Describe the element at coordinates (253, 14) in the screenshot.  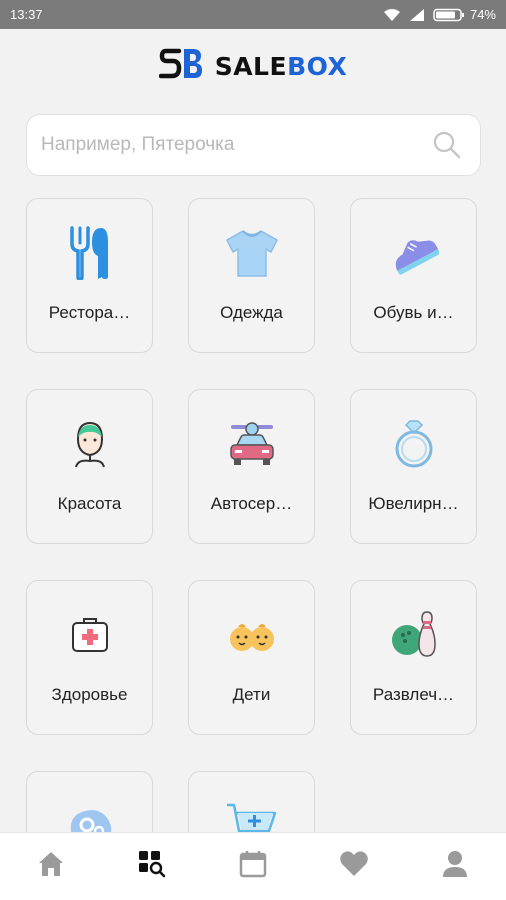
I see `status-bar: 13:37 74%` at that location.